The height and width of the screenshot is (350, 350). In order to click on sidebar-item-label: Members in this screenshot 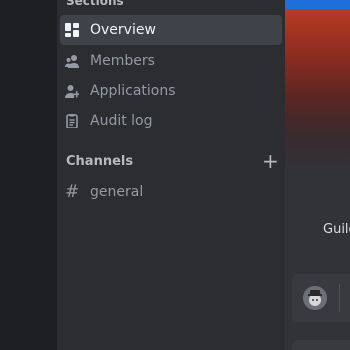, I will do `click(122, 61)`.